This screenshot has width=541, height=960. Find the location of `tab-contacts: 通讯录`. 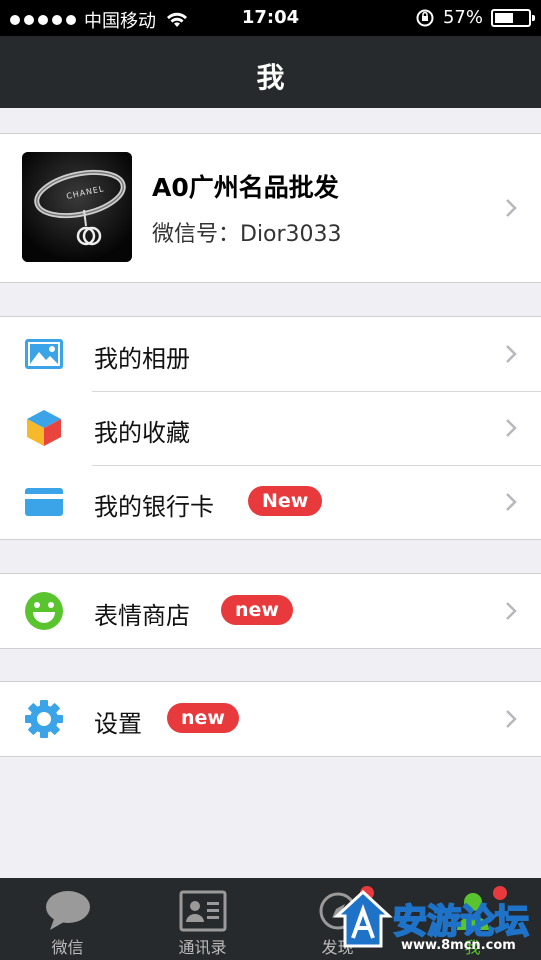

tab-contacts: 通讯录 is located at coordinates (202, 919).